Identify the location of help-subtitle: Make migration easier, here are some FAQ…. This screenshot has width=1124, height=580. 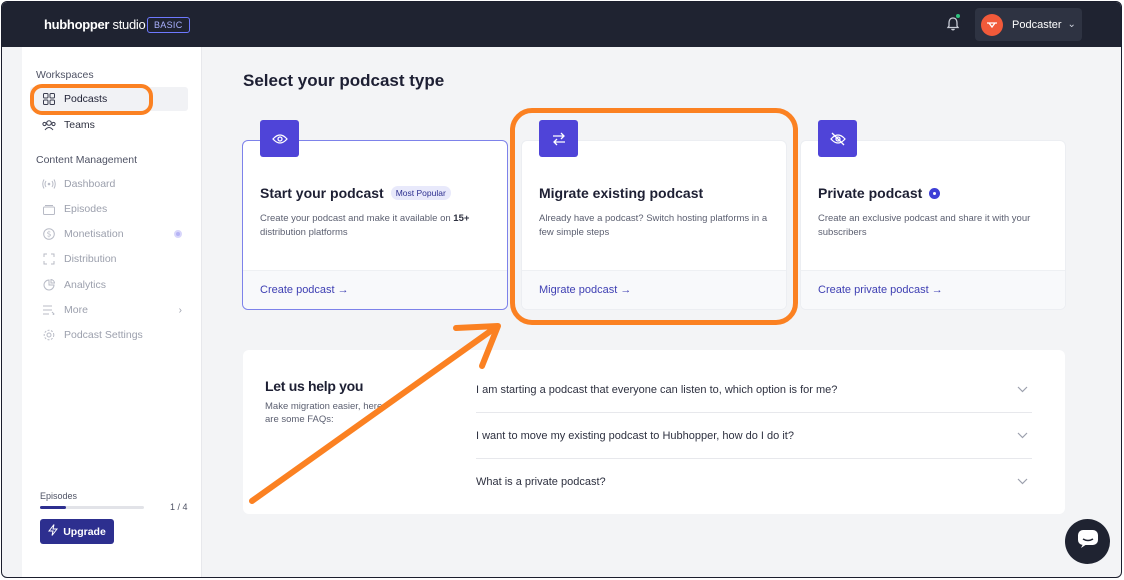
(324, 413).